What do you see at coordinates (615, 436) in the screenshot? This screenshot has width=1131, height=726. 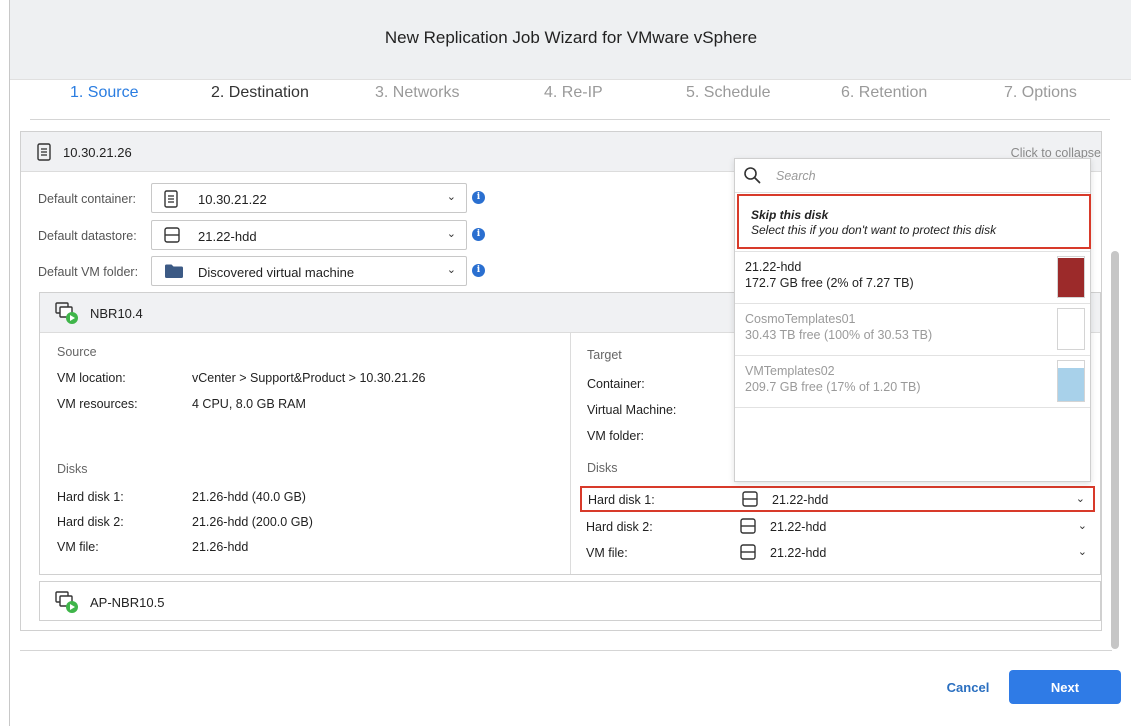 I see `target-folder-label: VM folder:` at bounding box center [615, 436].